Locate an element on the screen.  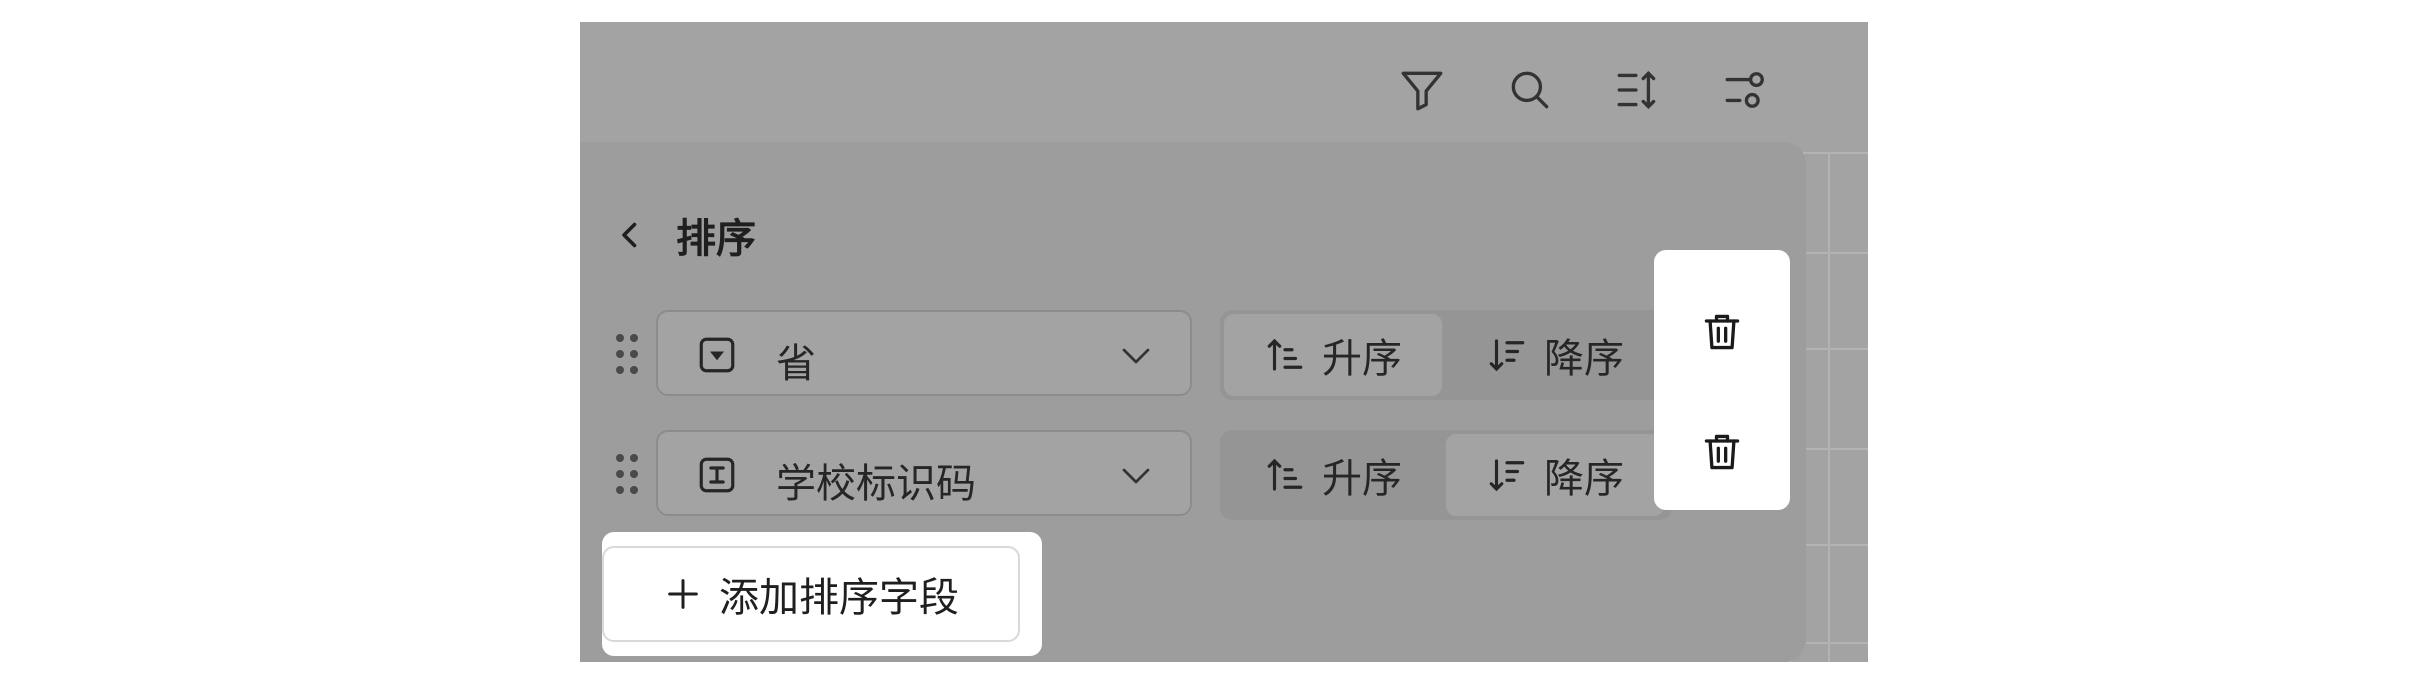
sort-field-name: 省 is located at coordinates (796, 364).